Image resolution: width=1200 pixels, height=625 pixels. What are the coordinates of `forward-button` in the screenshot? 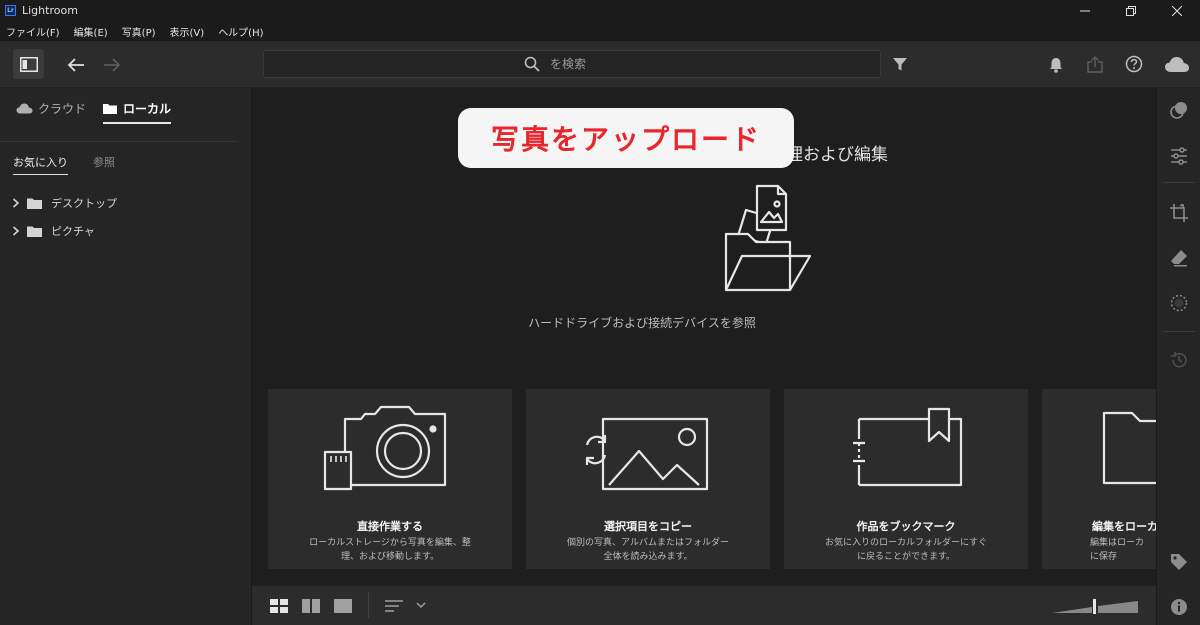 It's located at (112, 65).